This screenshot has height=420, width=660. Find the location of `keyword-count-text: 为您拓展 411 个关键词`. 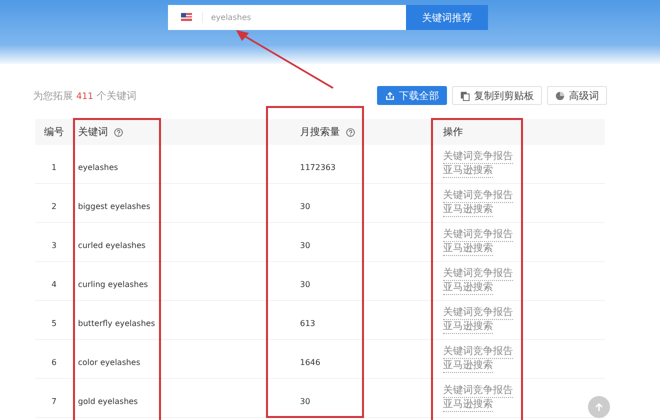

keyword-count-text: 为您拓展 411 个关键词 is located at coordinates (85, 96).